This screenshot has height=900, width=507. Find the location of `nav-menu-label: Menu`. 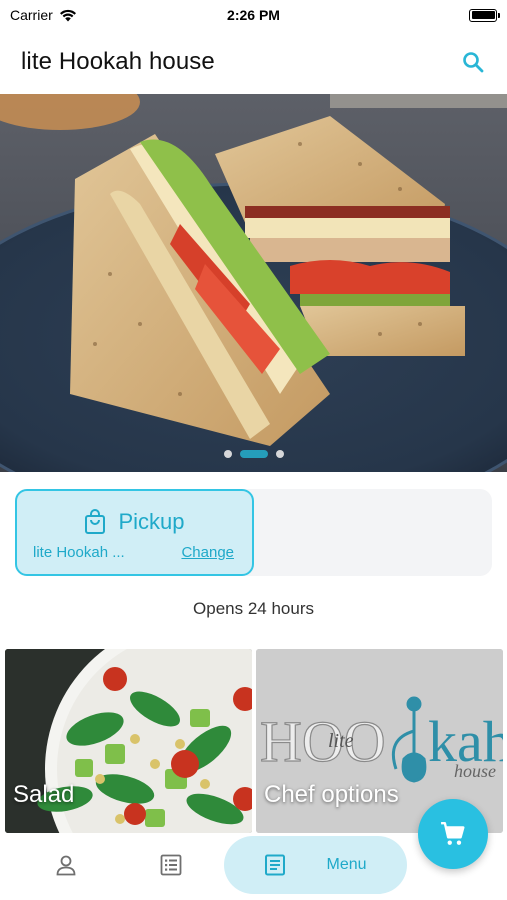

nav-menu-label: Menu is located at coordinates (346, 864).